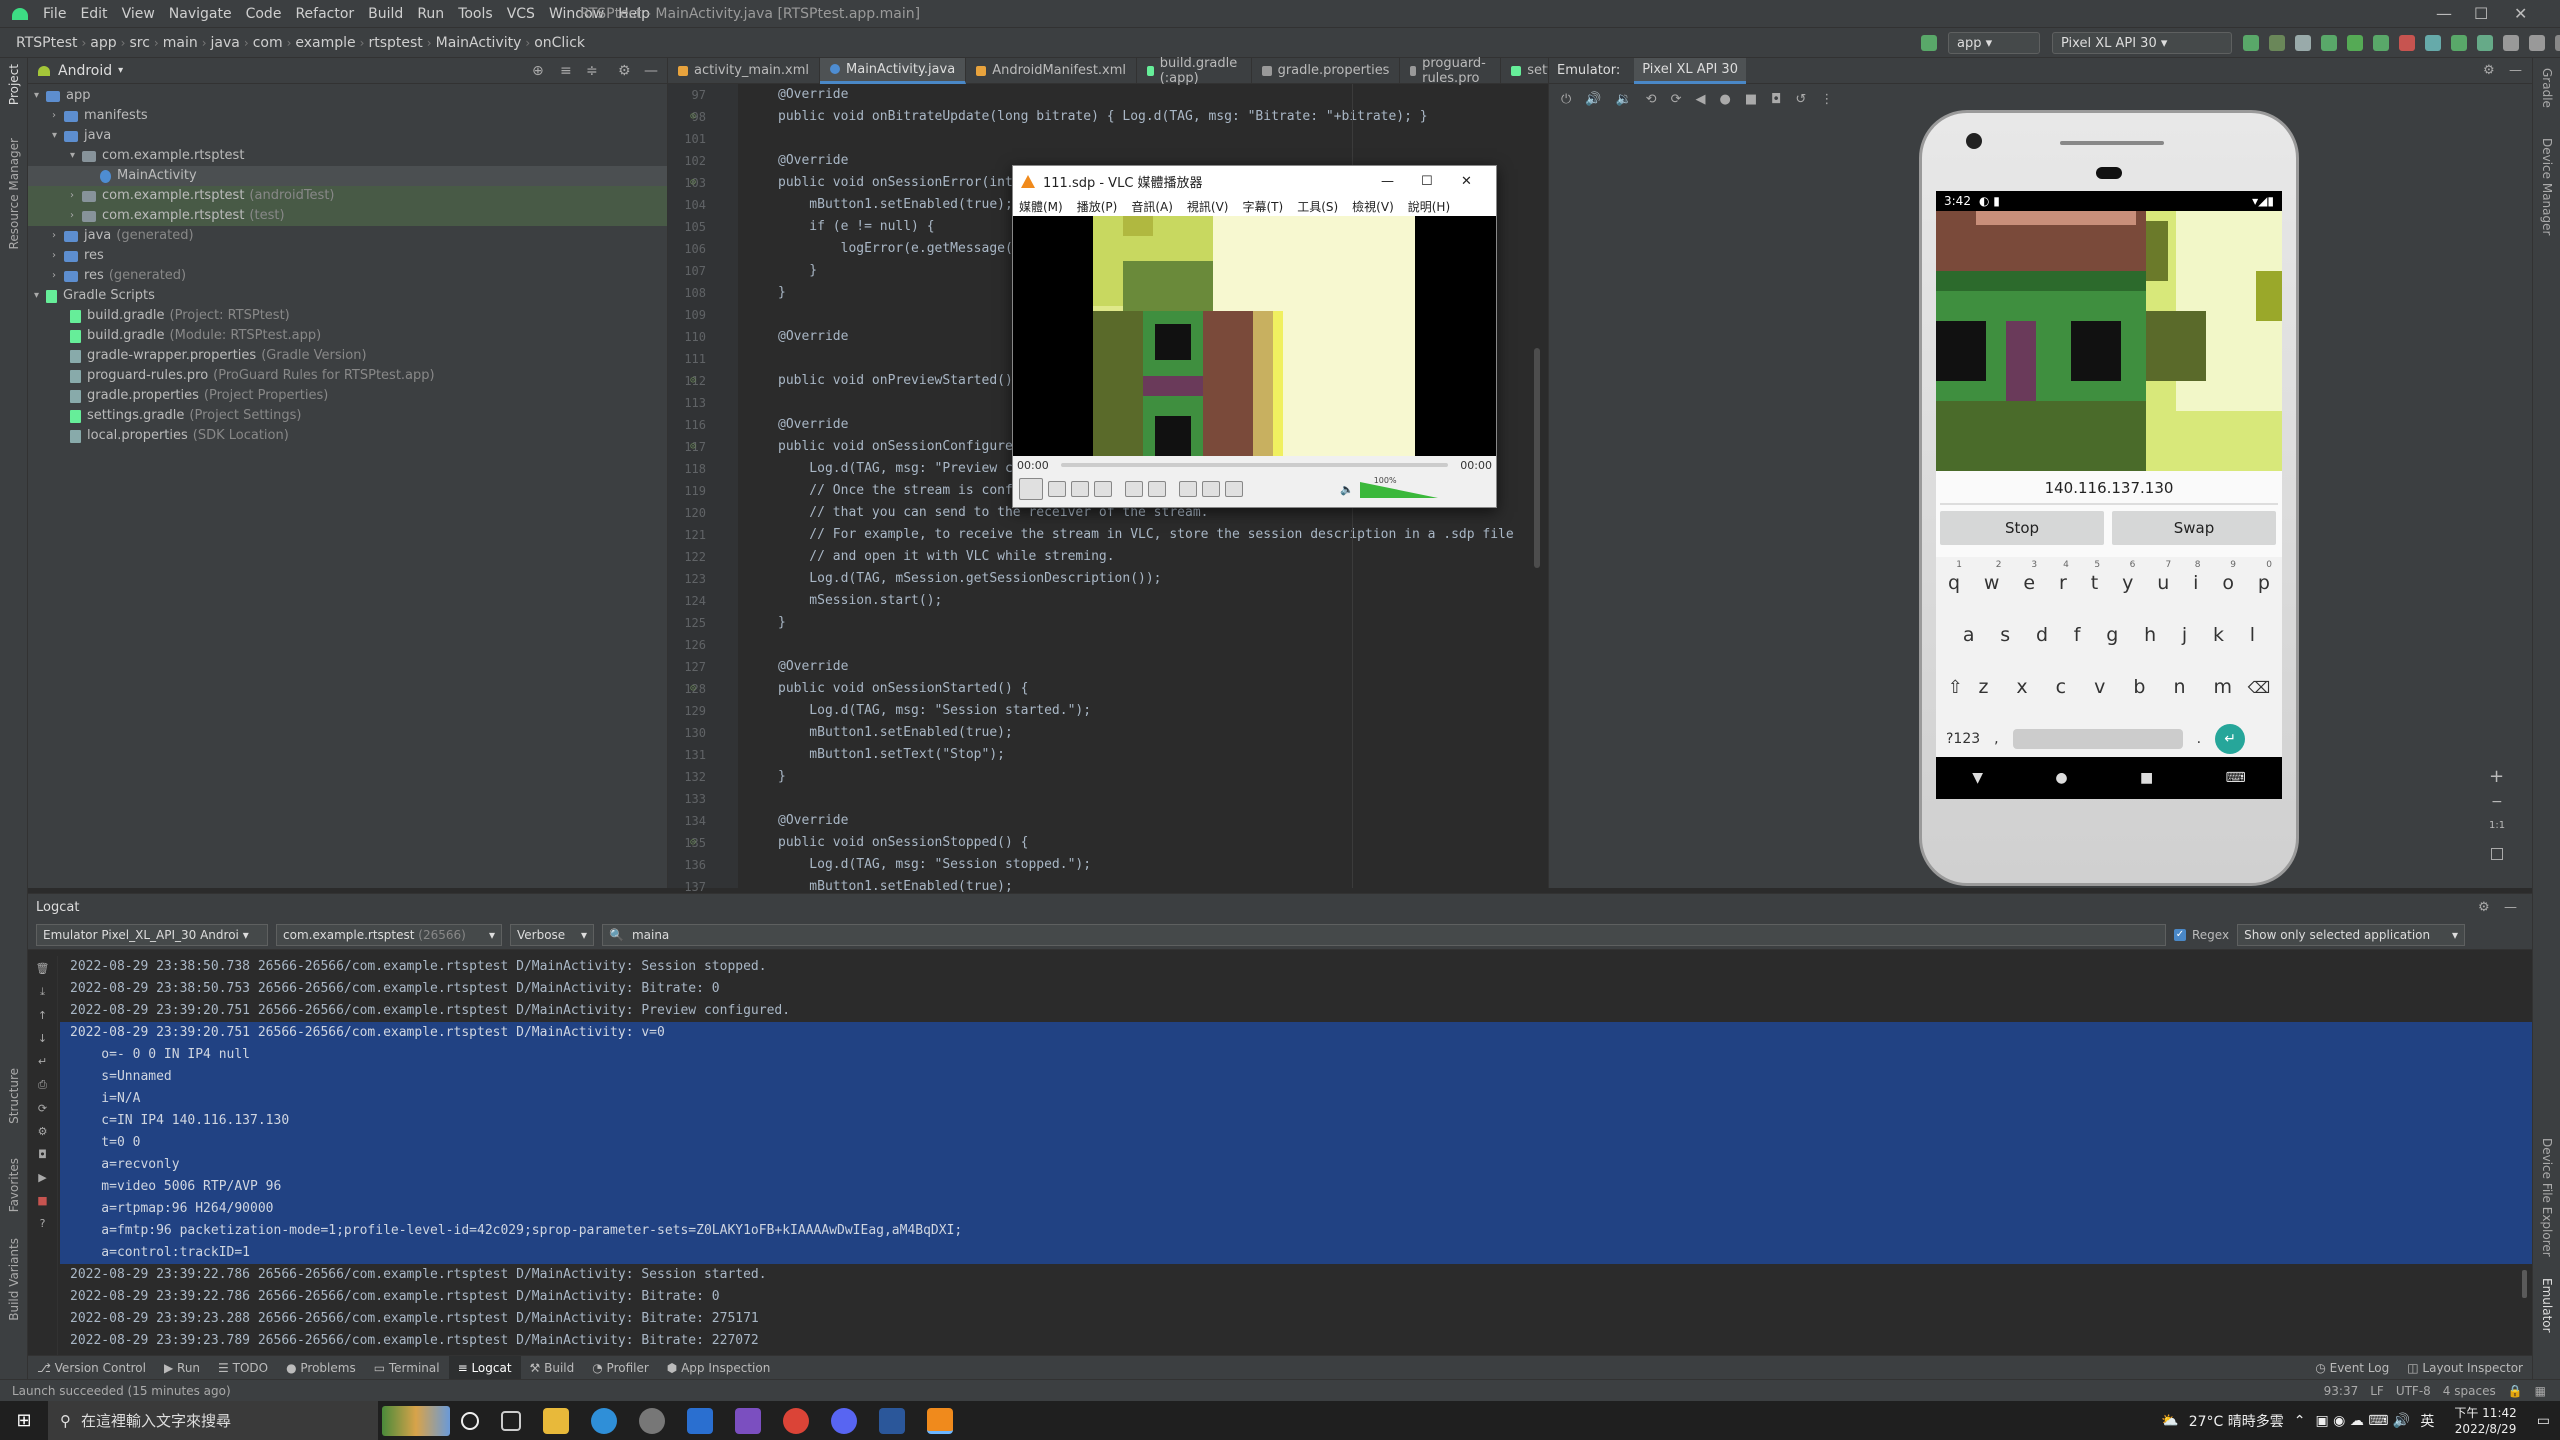 The height and width of the screenshot is (1440, 2560). I want to click on strip-structure: Structure, so click(14, 1096).